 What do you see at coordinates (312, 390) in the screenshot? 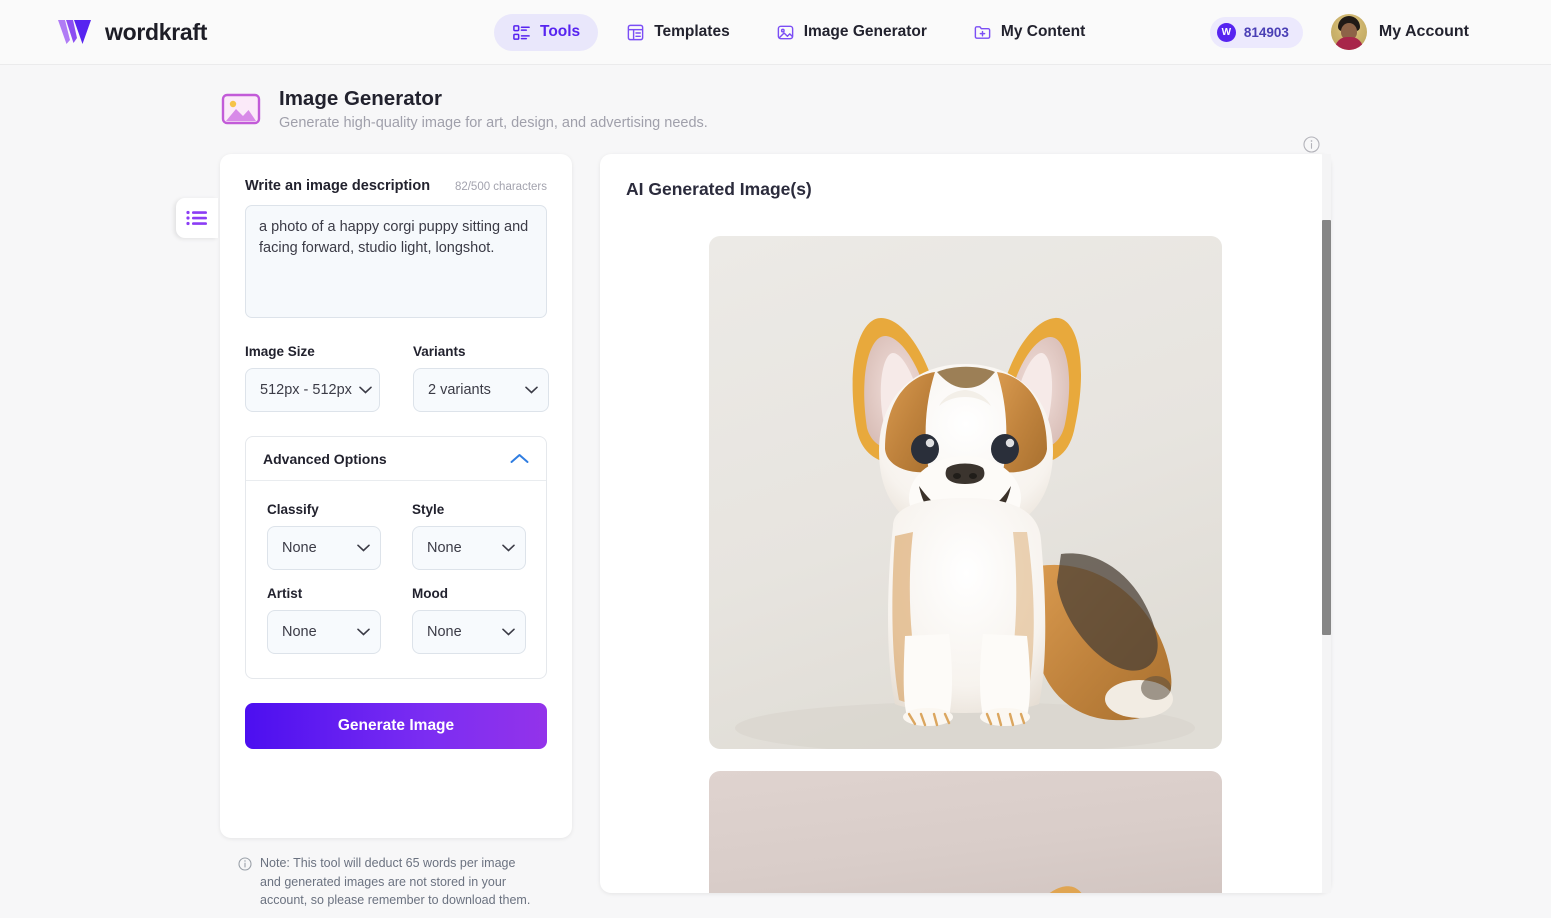
I see `image-size-select: 512px - 512px` at bounding box center [312, 390].